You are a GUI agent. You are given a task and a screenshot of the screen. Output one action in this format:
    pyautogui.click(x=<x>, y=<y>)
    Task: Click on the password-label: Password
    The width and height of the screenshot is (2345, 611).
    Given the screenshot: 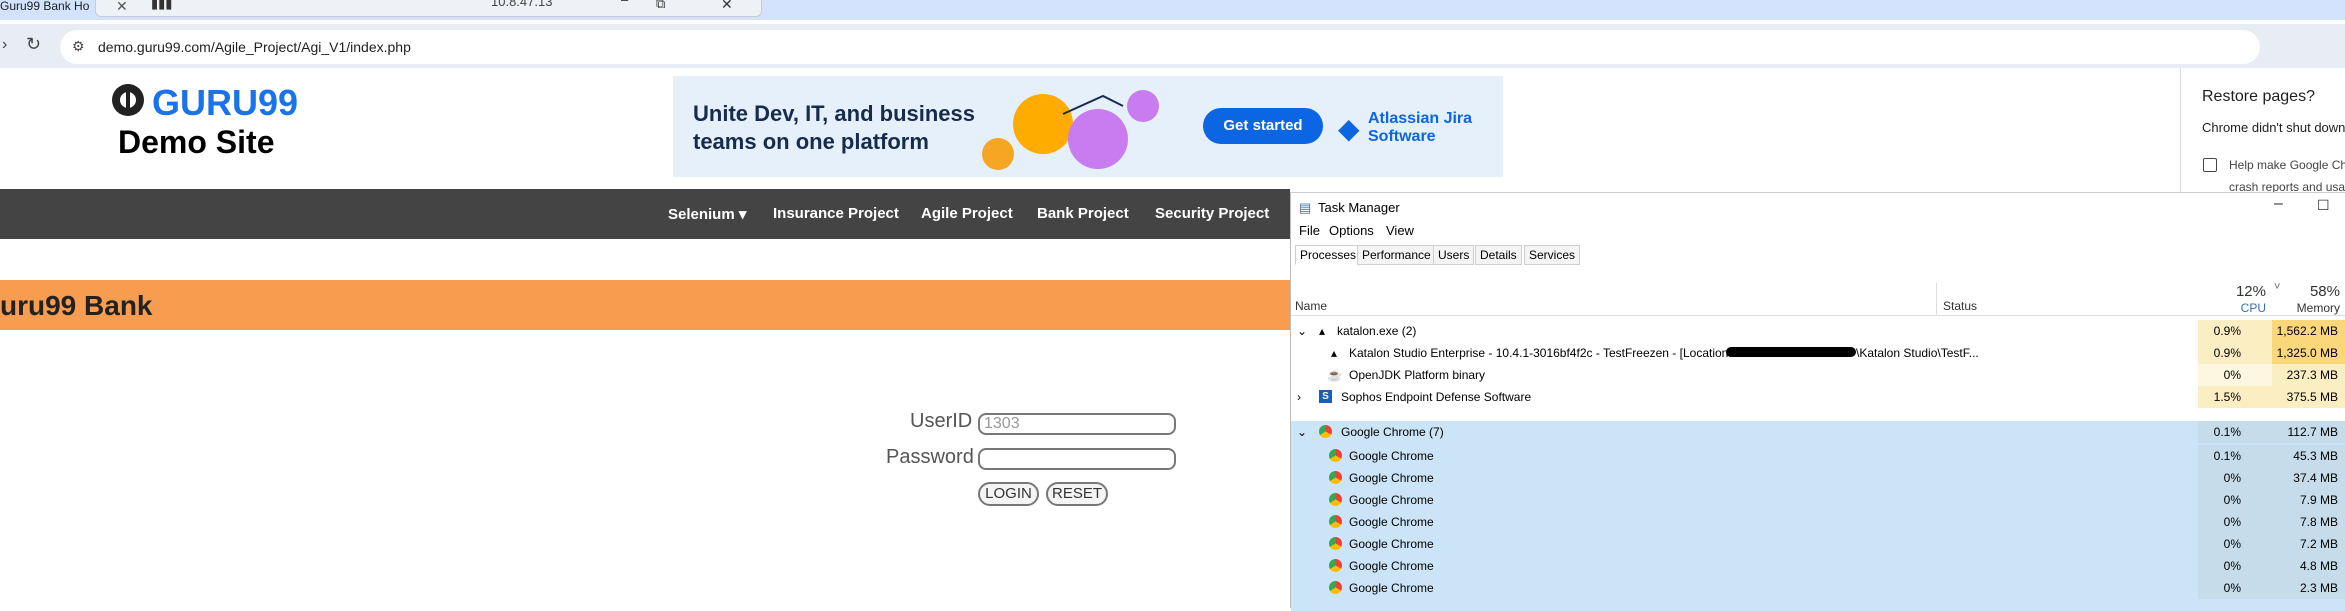 What is the action you would take?
    pyautogui.click(x=930, y=457)
    